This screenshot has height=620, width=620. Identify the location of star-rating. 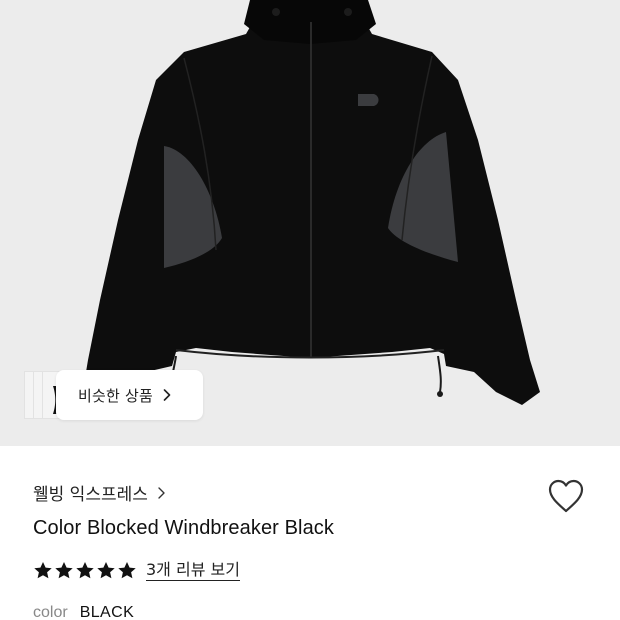
(85, 570).